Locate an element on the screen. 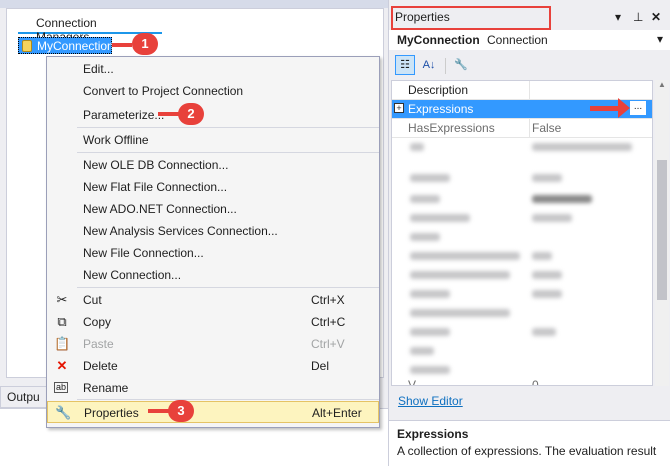 This screenshot has width=670, height=466. dropdown-icon: ▾ is located at coordinates (618, 17).